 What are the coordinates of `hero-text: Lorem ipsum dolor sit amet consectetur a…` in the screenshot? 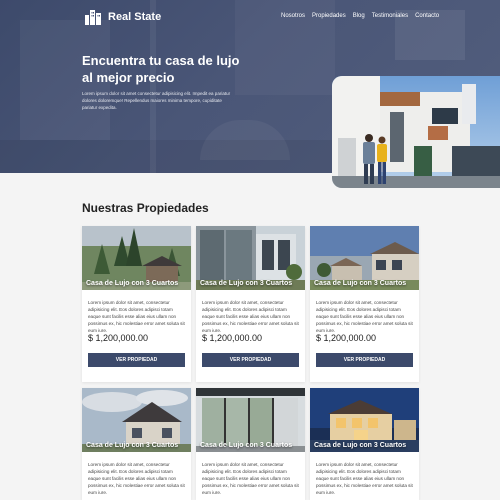 It's located at (156, 100).